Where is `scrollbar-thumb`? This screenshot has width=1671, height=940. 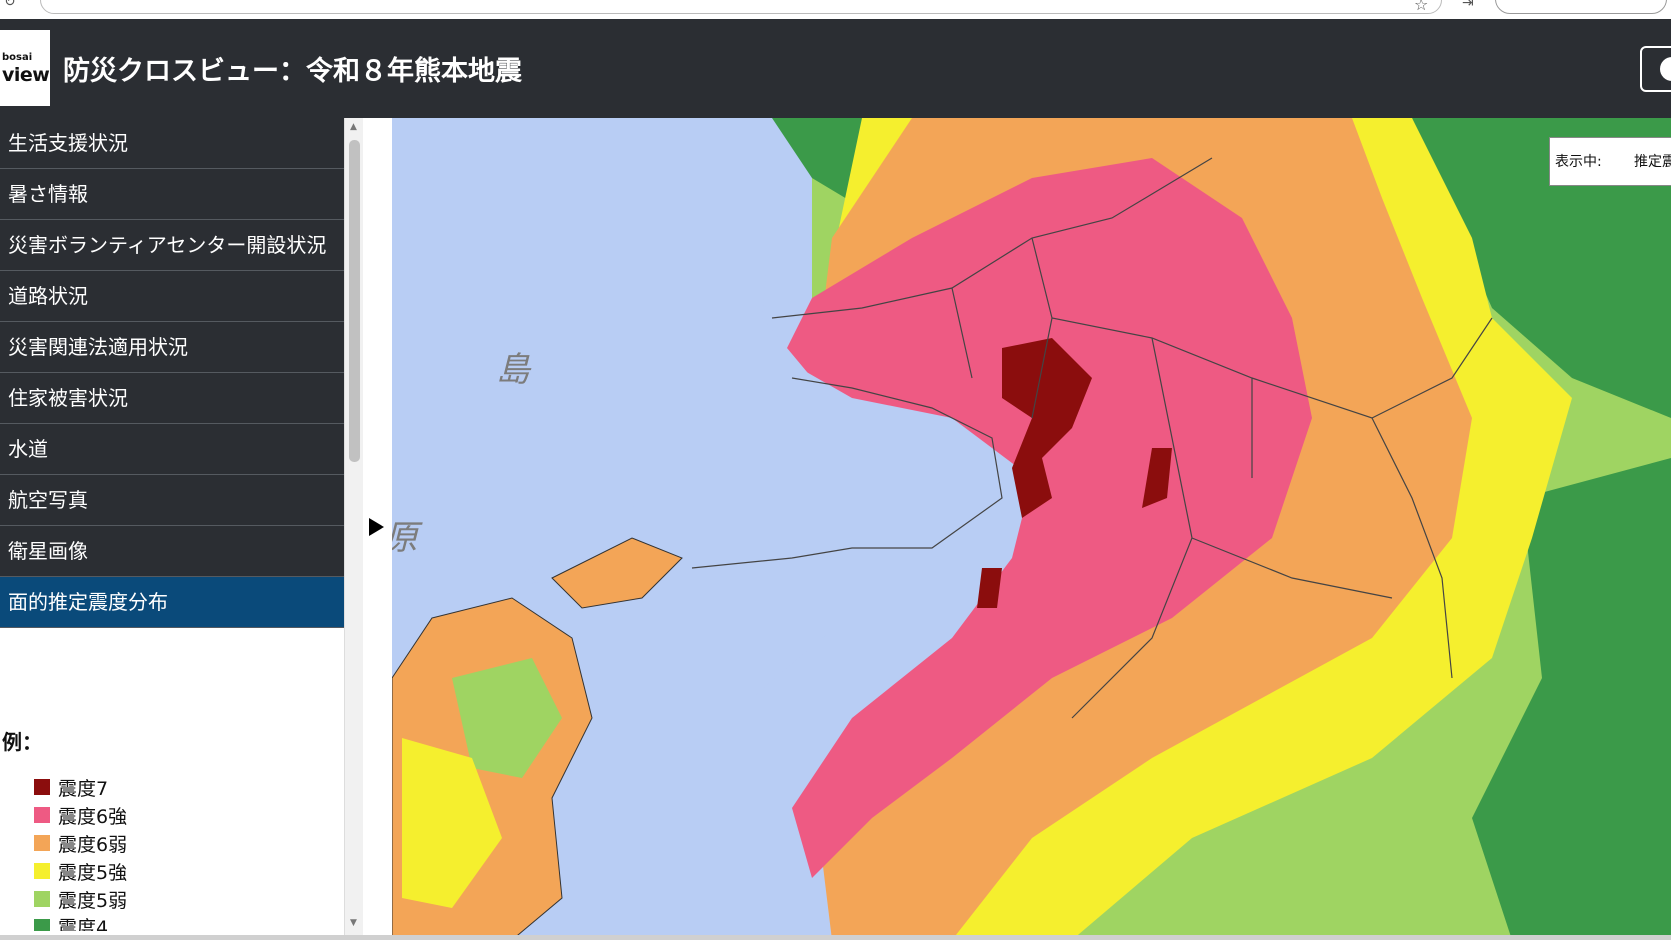
scrollbar-thumb is located at coordinates (354, 301).